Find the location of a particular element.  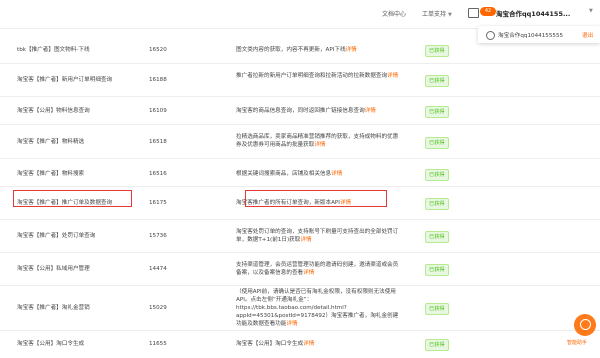

api-description: 根据关键词搜索商品，店铺及相关信息详情 is located at coordinates (318, 174).